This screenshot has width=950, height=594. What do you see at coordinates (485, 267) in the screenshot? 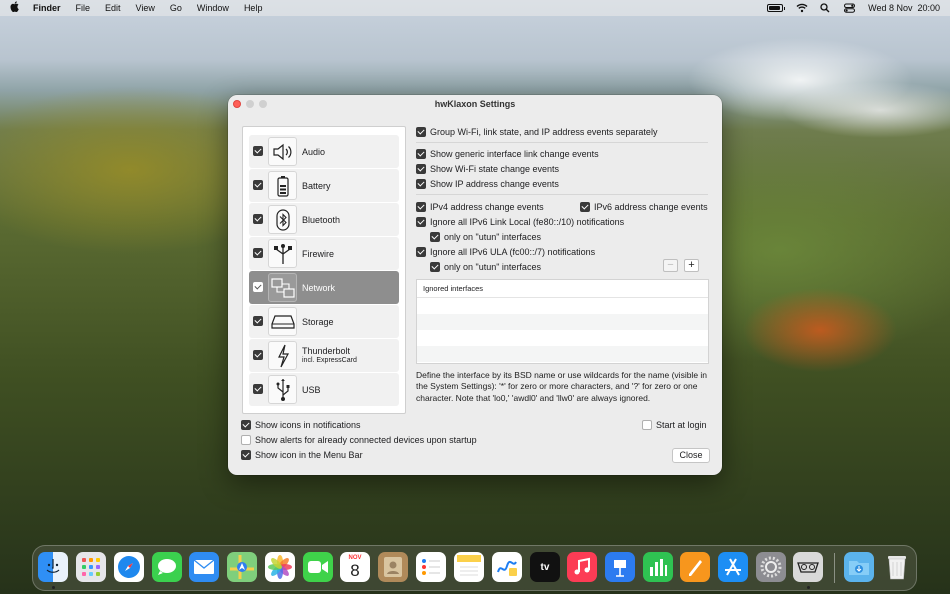
I see `utun-only-option-2: only on "utun" interfaces` at bounding box center [485, 267].